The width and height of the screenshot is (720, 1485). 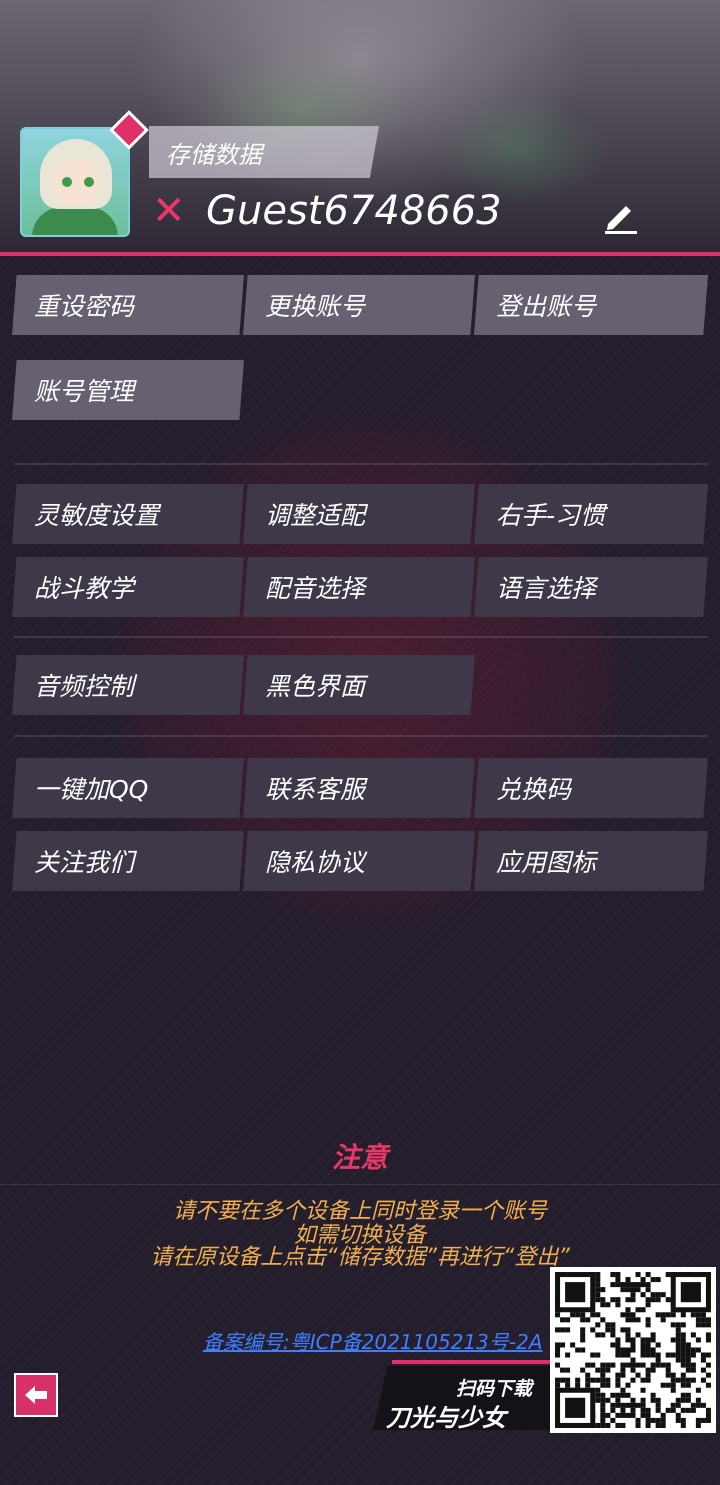 What do you see at coordinates (128, 514) in the screenshot?
I see `sensitivity-settings-button: 灵敏度设置` at bounding box center [128, 514].